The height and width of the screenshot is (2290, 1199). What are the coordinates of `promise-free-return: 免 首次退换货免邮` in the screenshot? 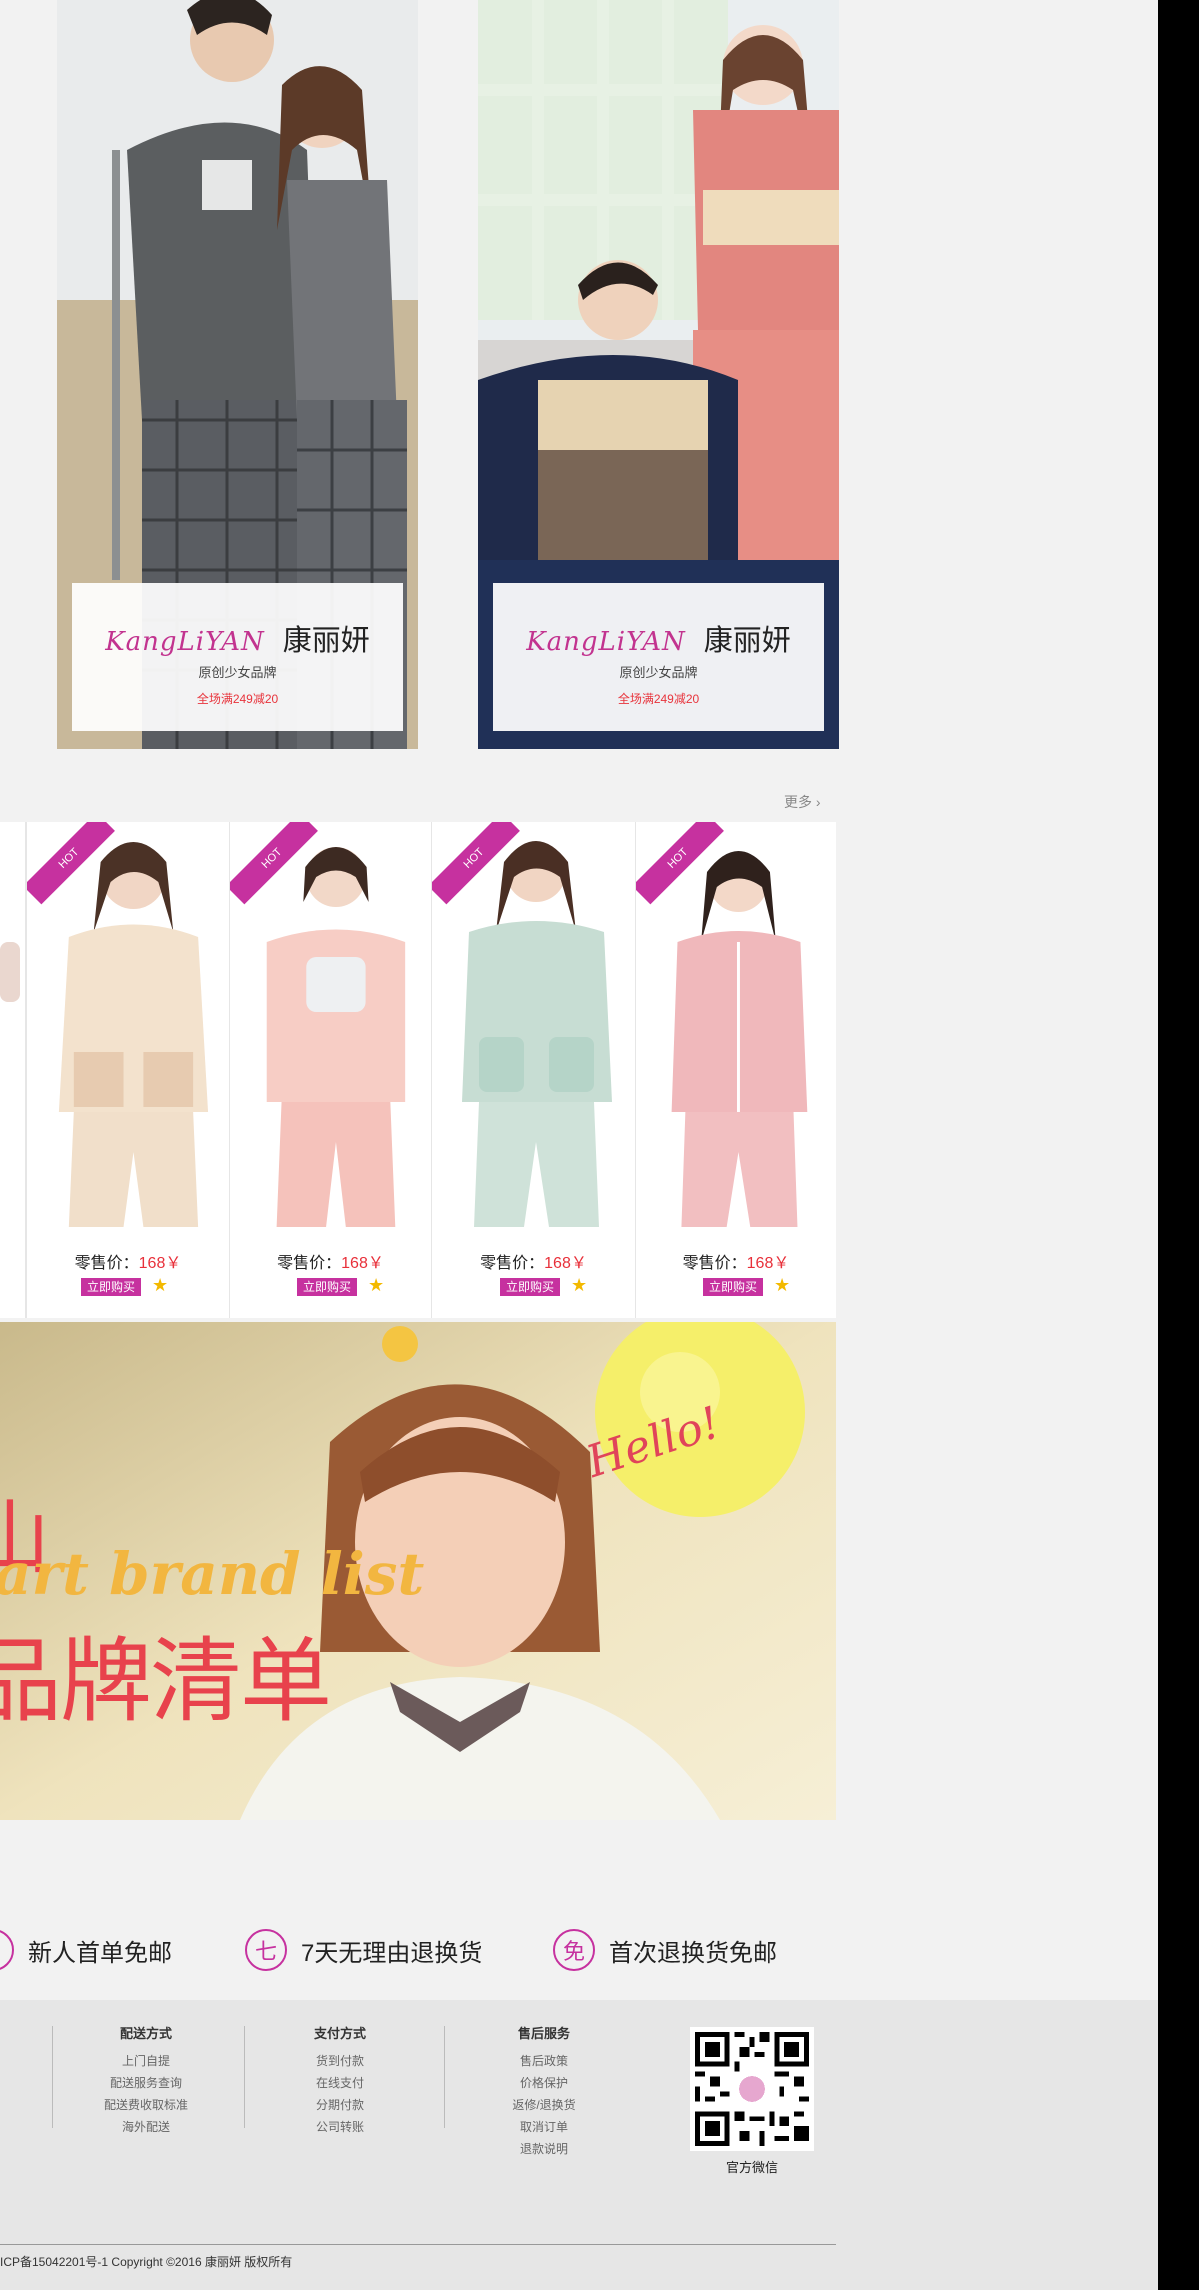 It's located at (665, 1950).